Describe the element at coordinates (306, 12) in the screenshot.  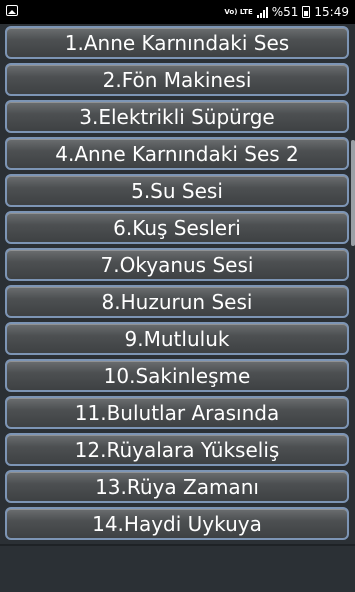
I see `battery-icon` at that location.